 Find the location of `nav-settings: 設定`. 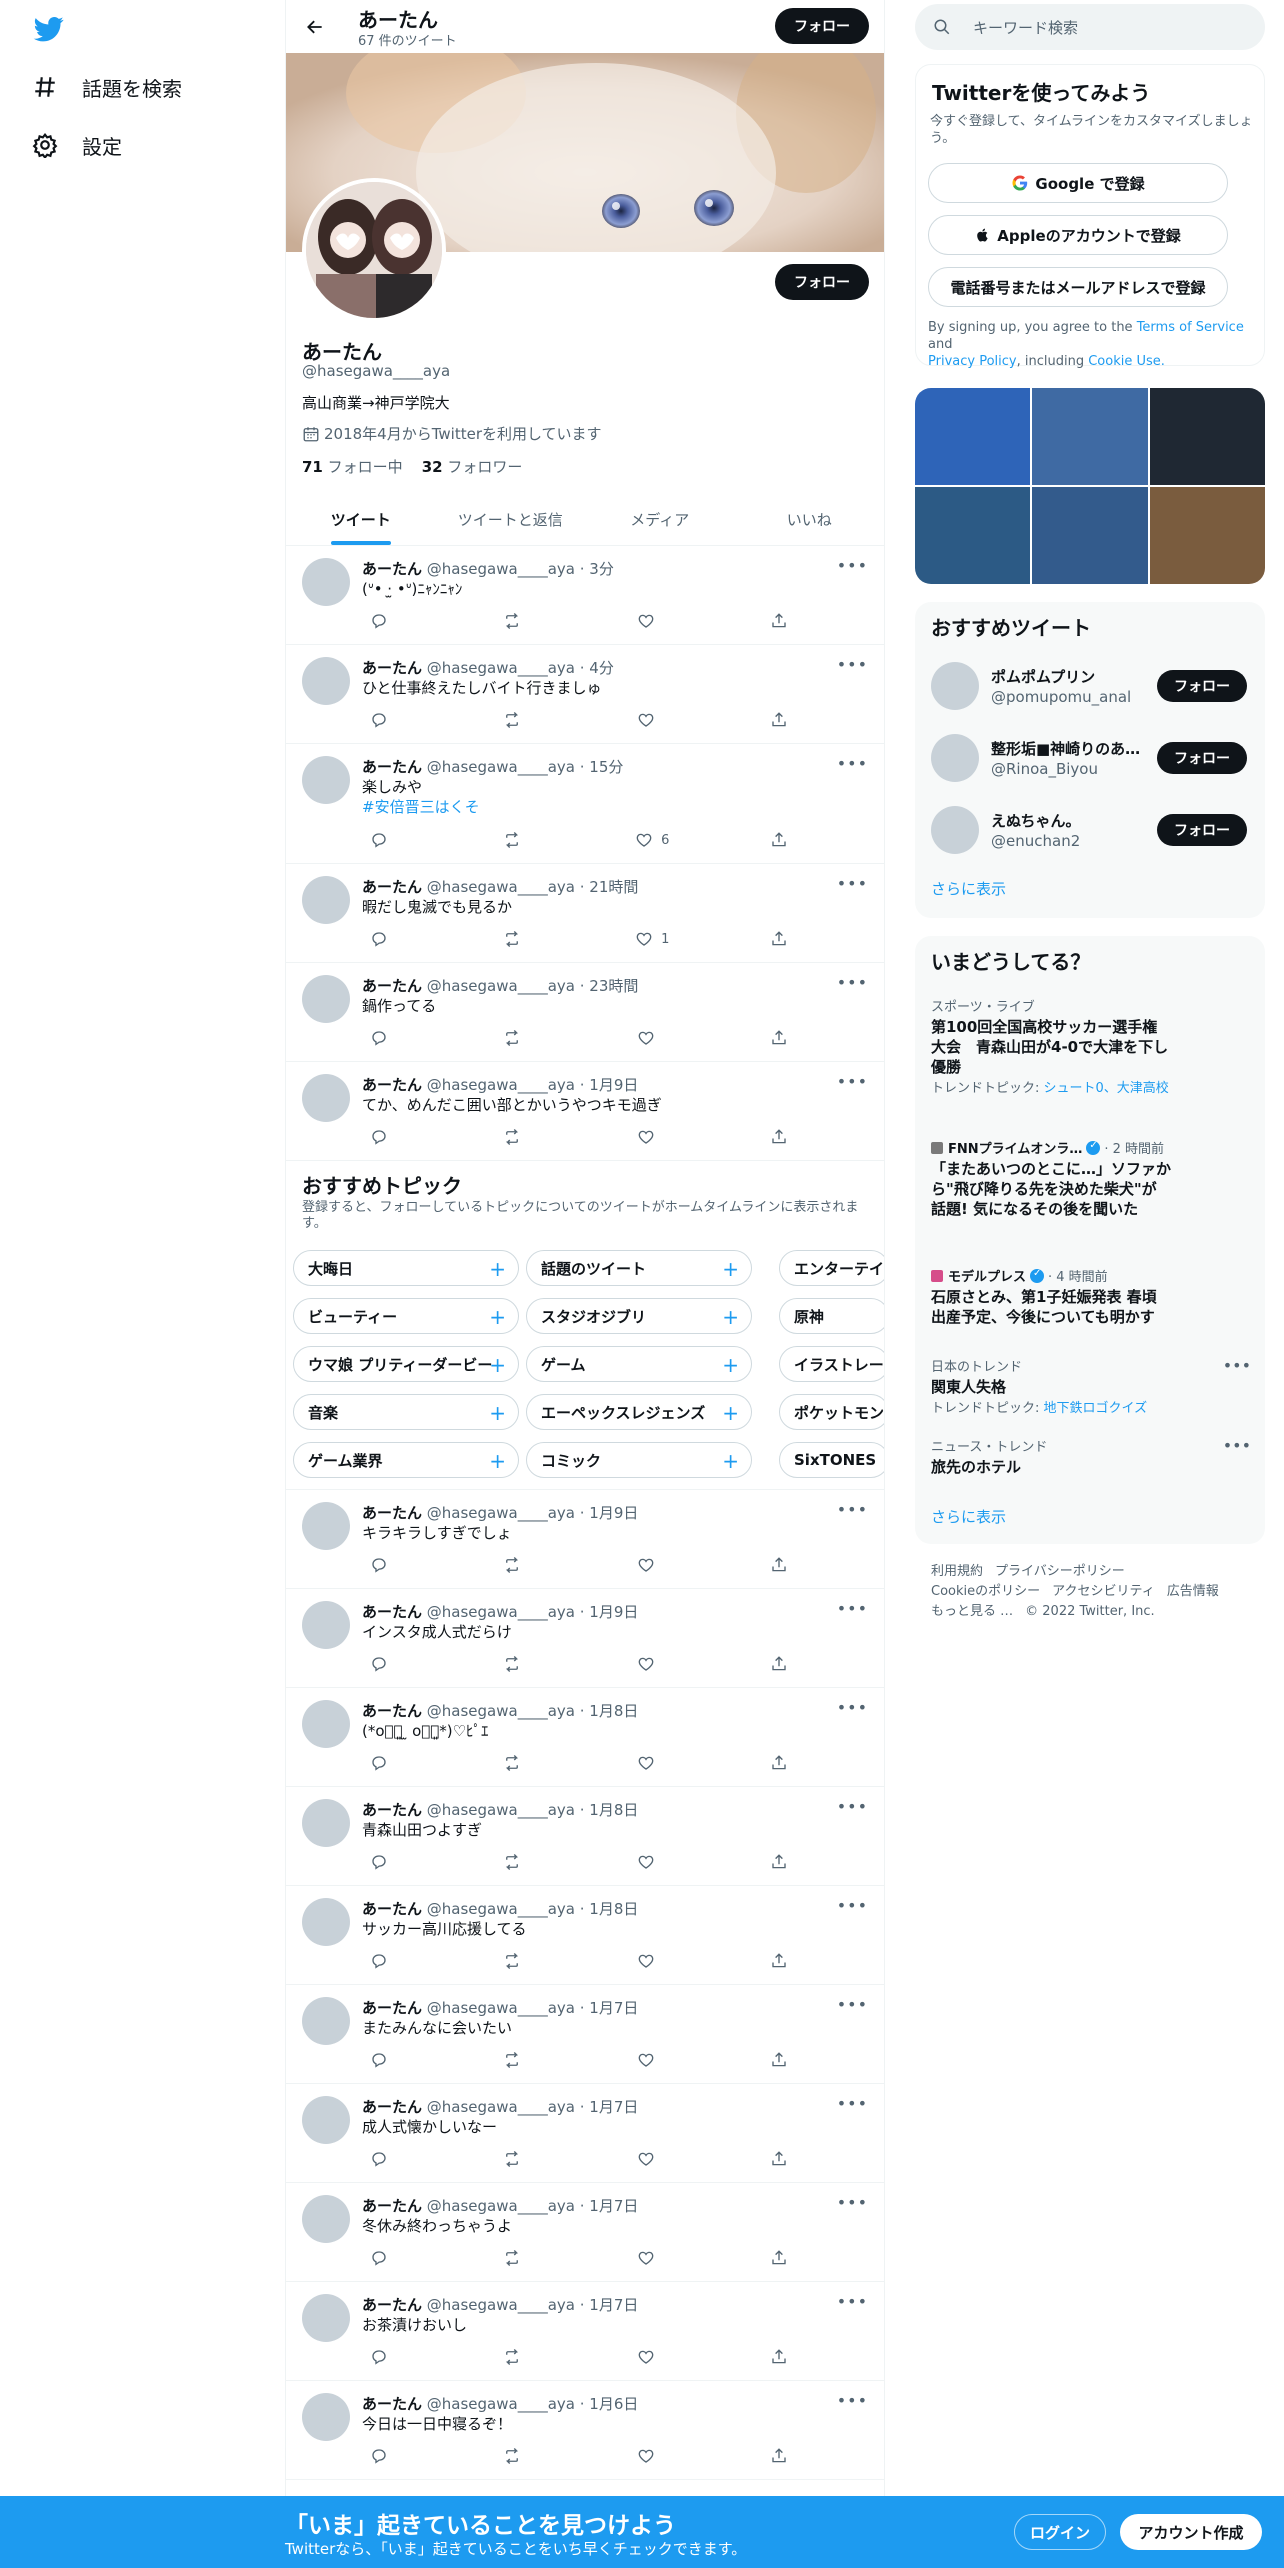

nav-settings: 設定 is located at coordinates (77, 145).